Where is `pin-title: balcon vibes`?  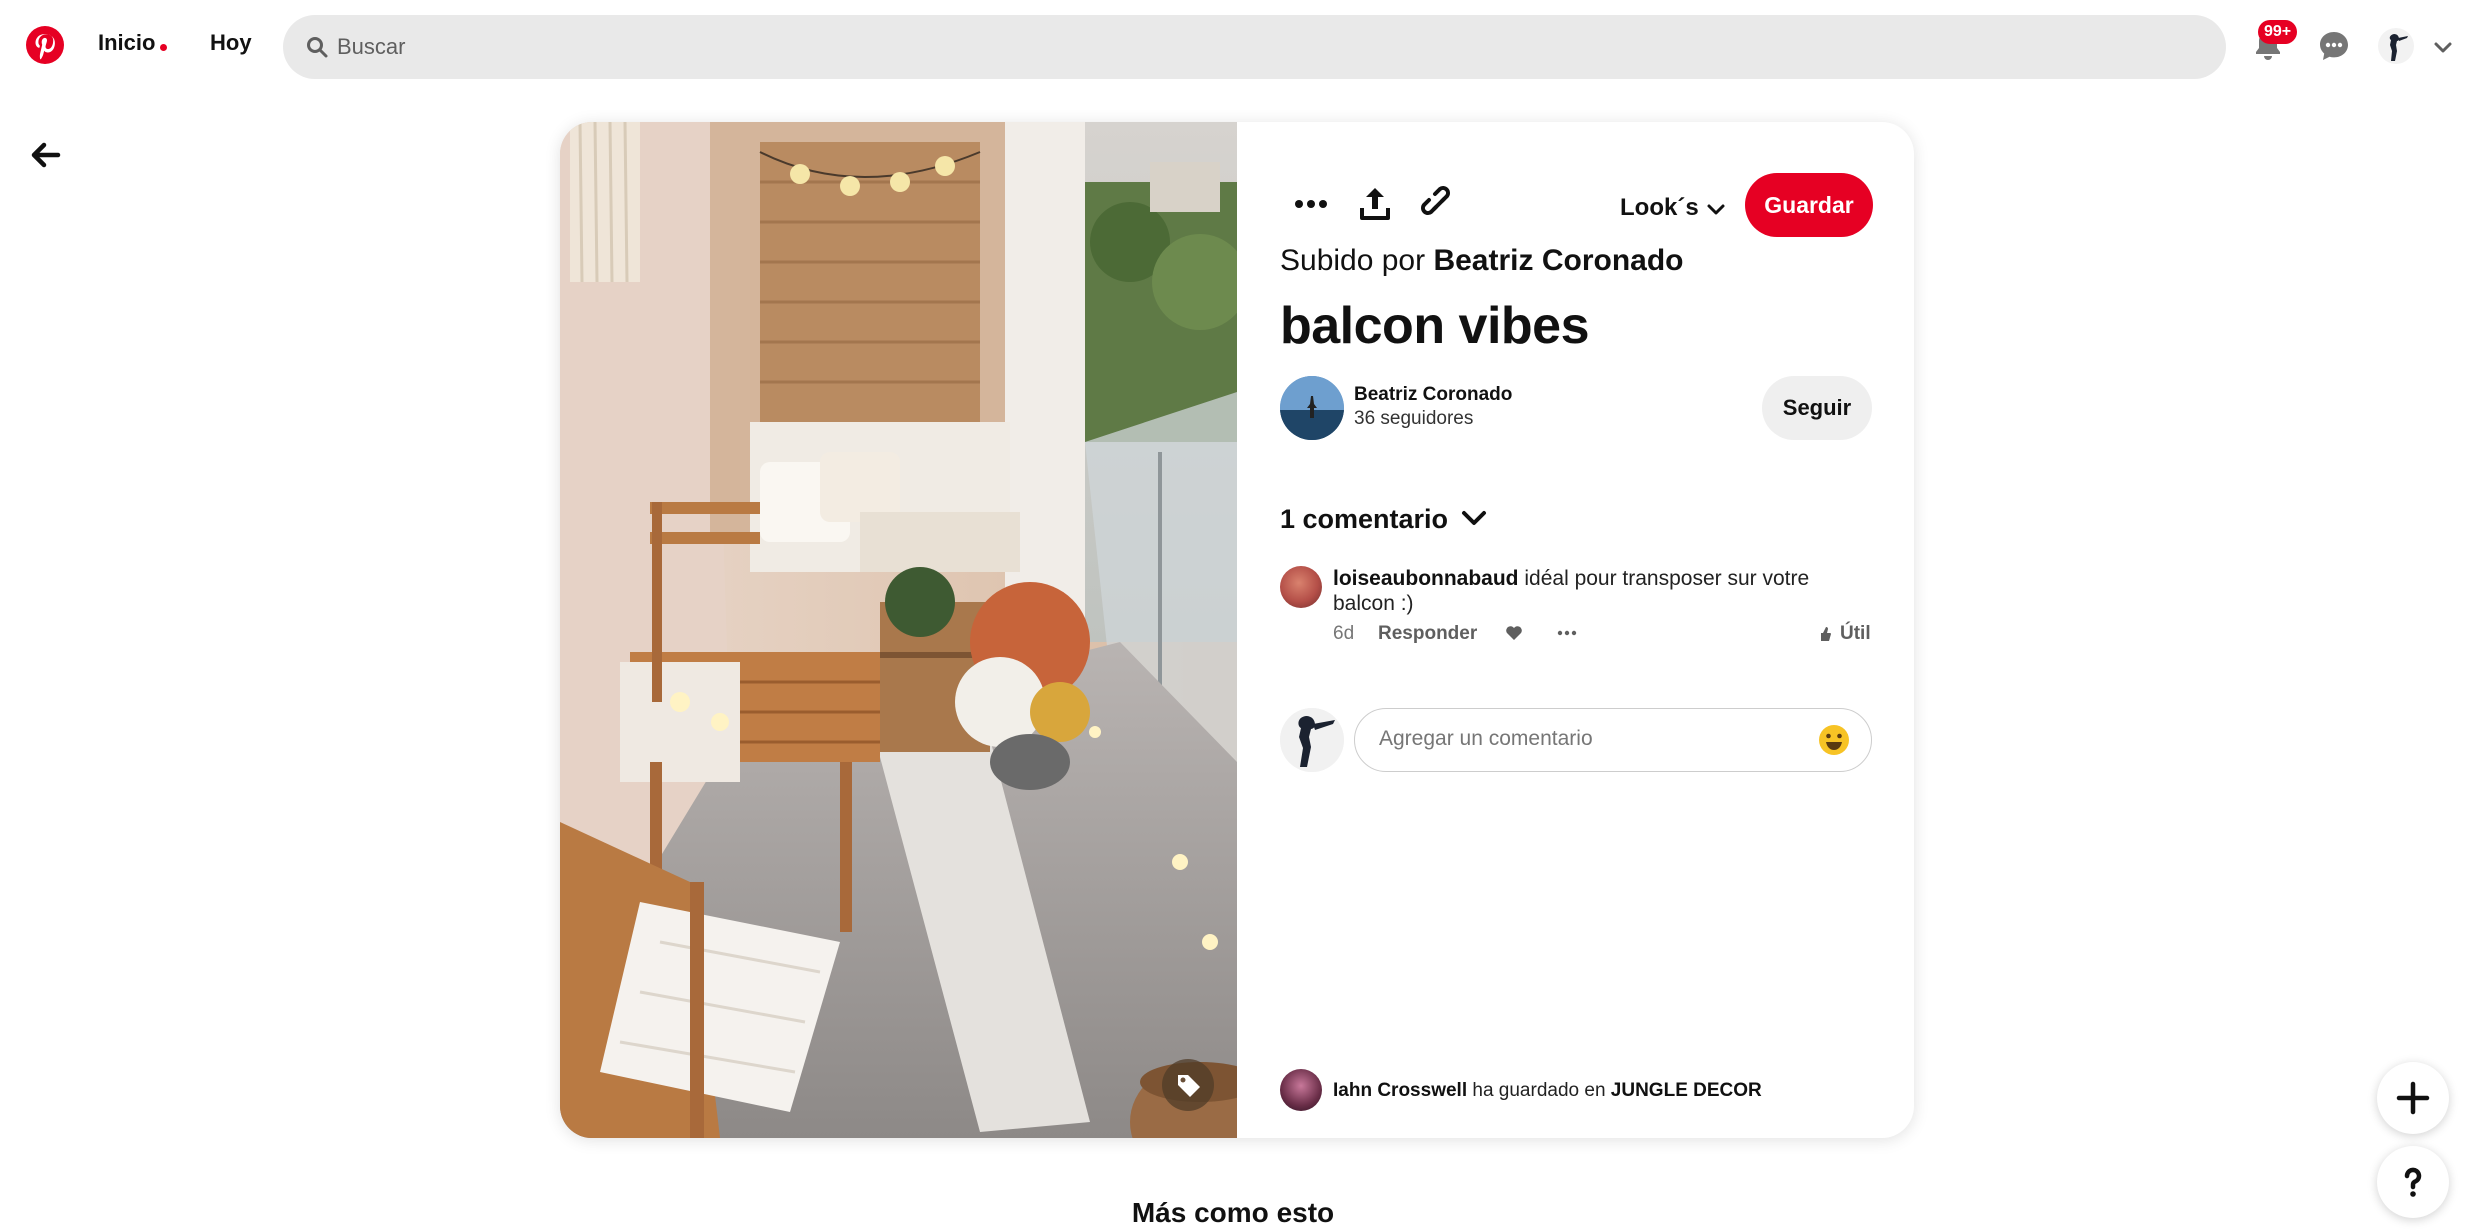
pin-title: balcon vibes is located at coordinates (1435, 326).